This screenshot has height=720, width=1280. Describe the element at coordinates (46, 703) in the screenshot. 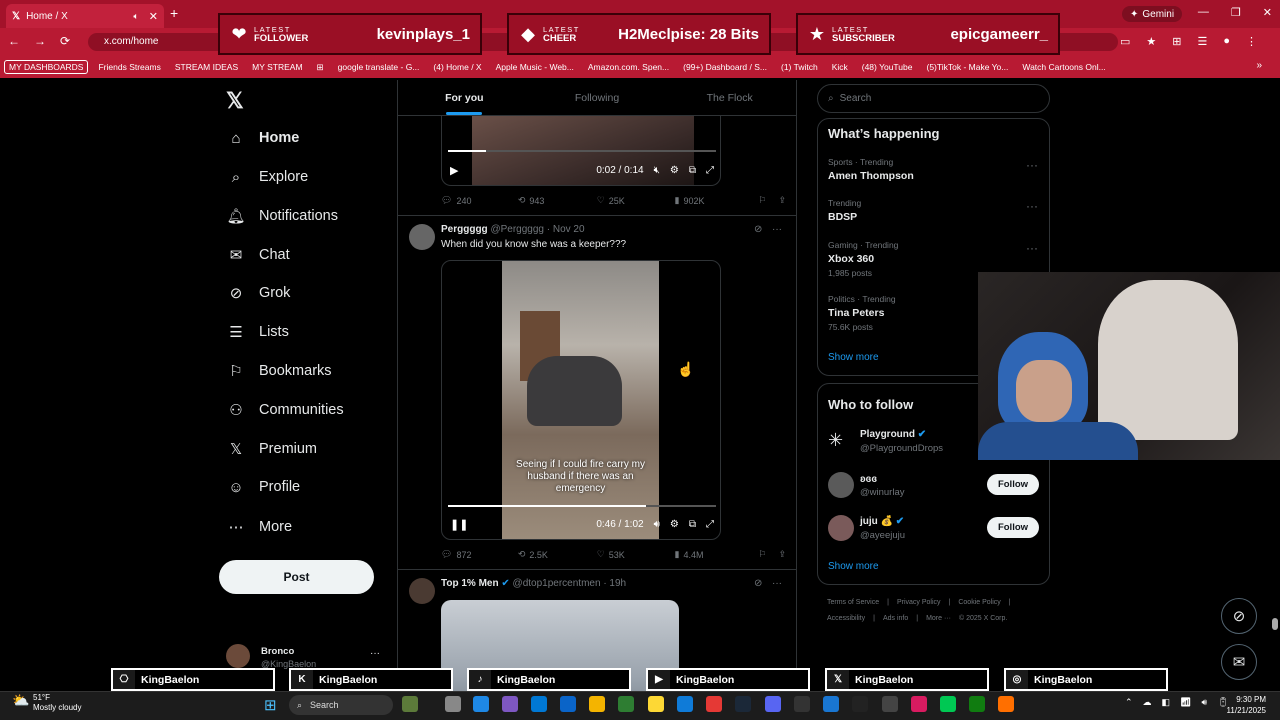

I see `weather-widget: ⛅ 51°F Mostly cloudy` at that location.